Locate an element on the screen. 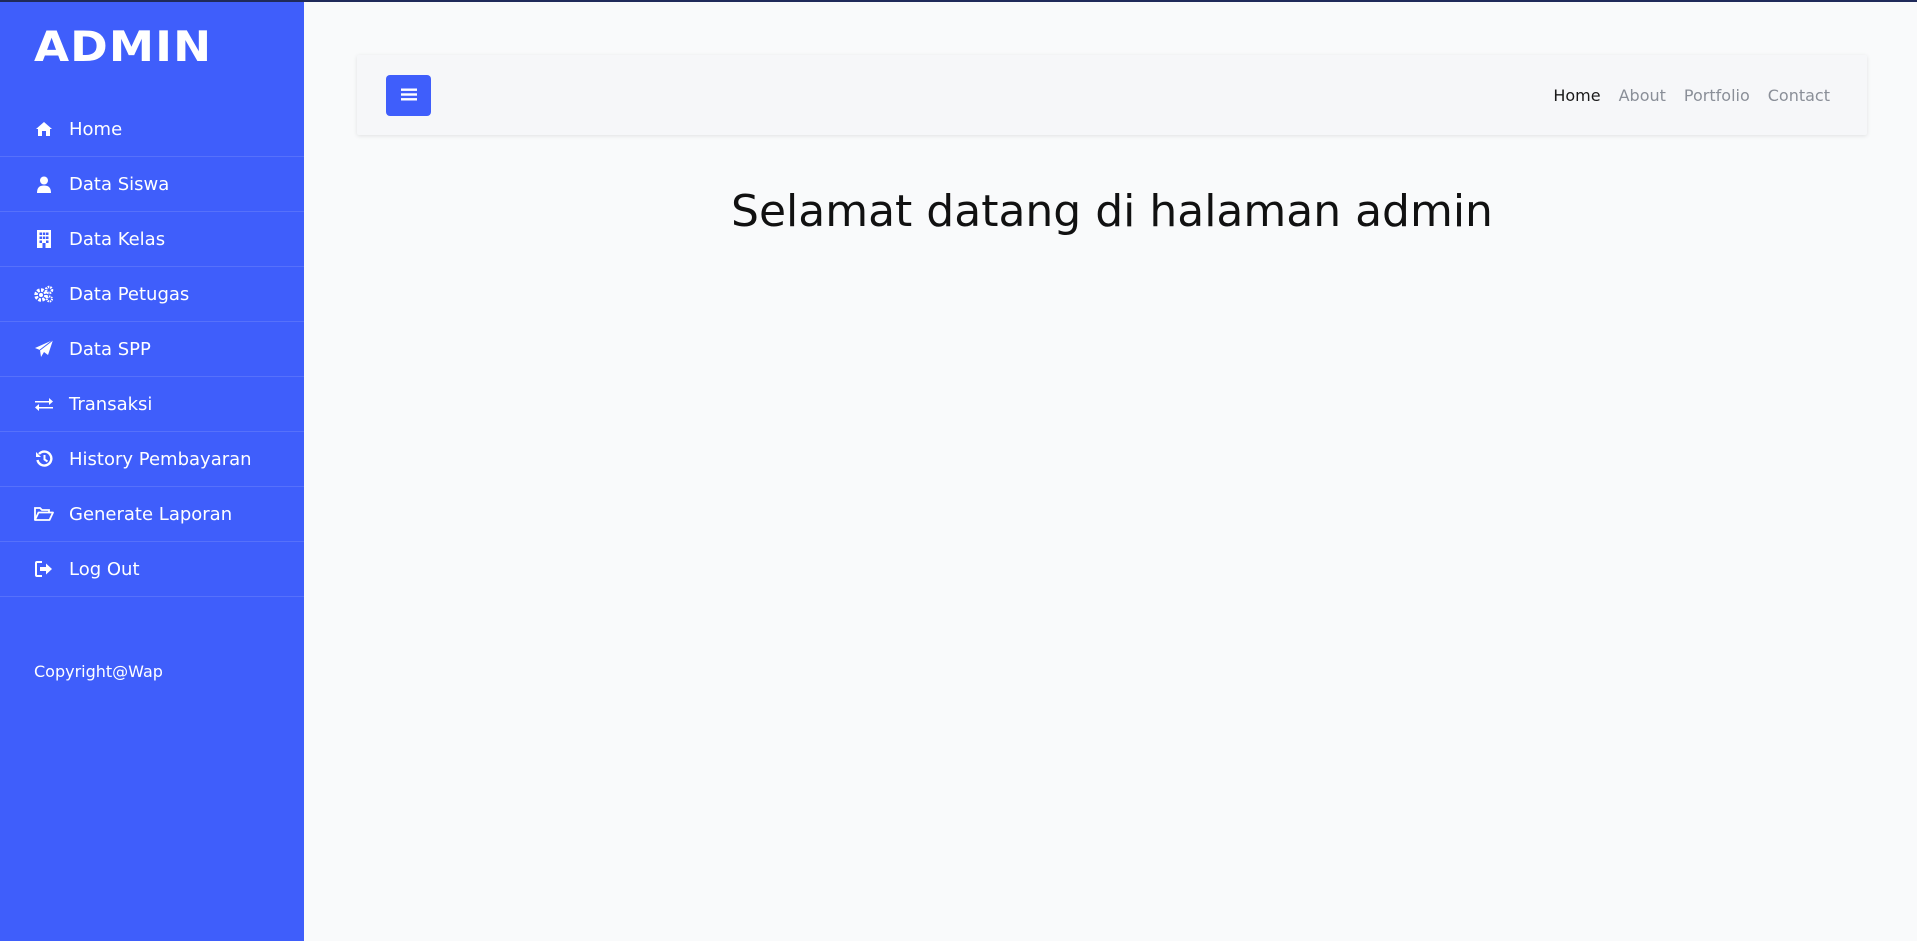  sign-out-icon is located at coordinates (44, 569).